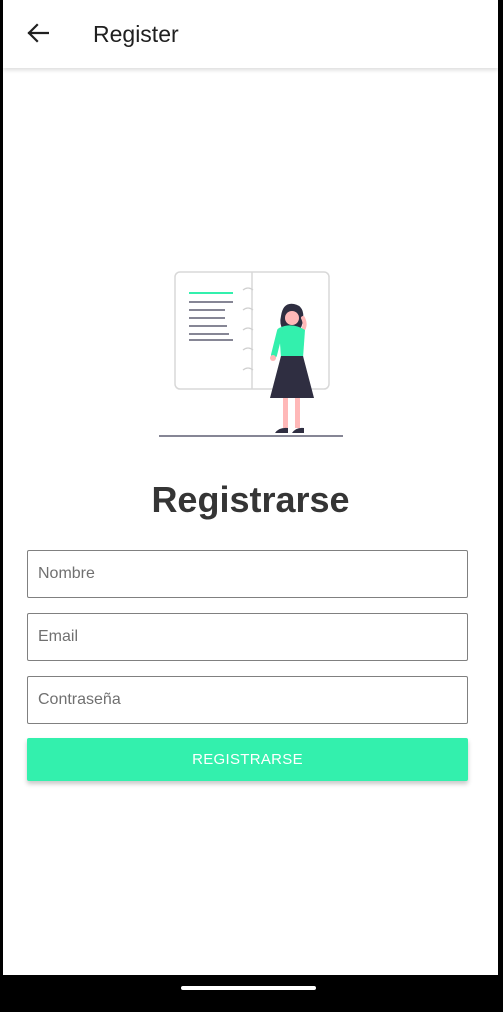  What do you see at coordinates (250, 499) in the screenshot?
I see `page-title: Registrarse` at bounding box center [250, 499].